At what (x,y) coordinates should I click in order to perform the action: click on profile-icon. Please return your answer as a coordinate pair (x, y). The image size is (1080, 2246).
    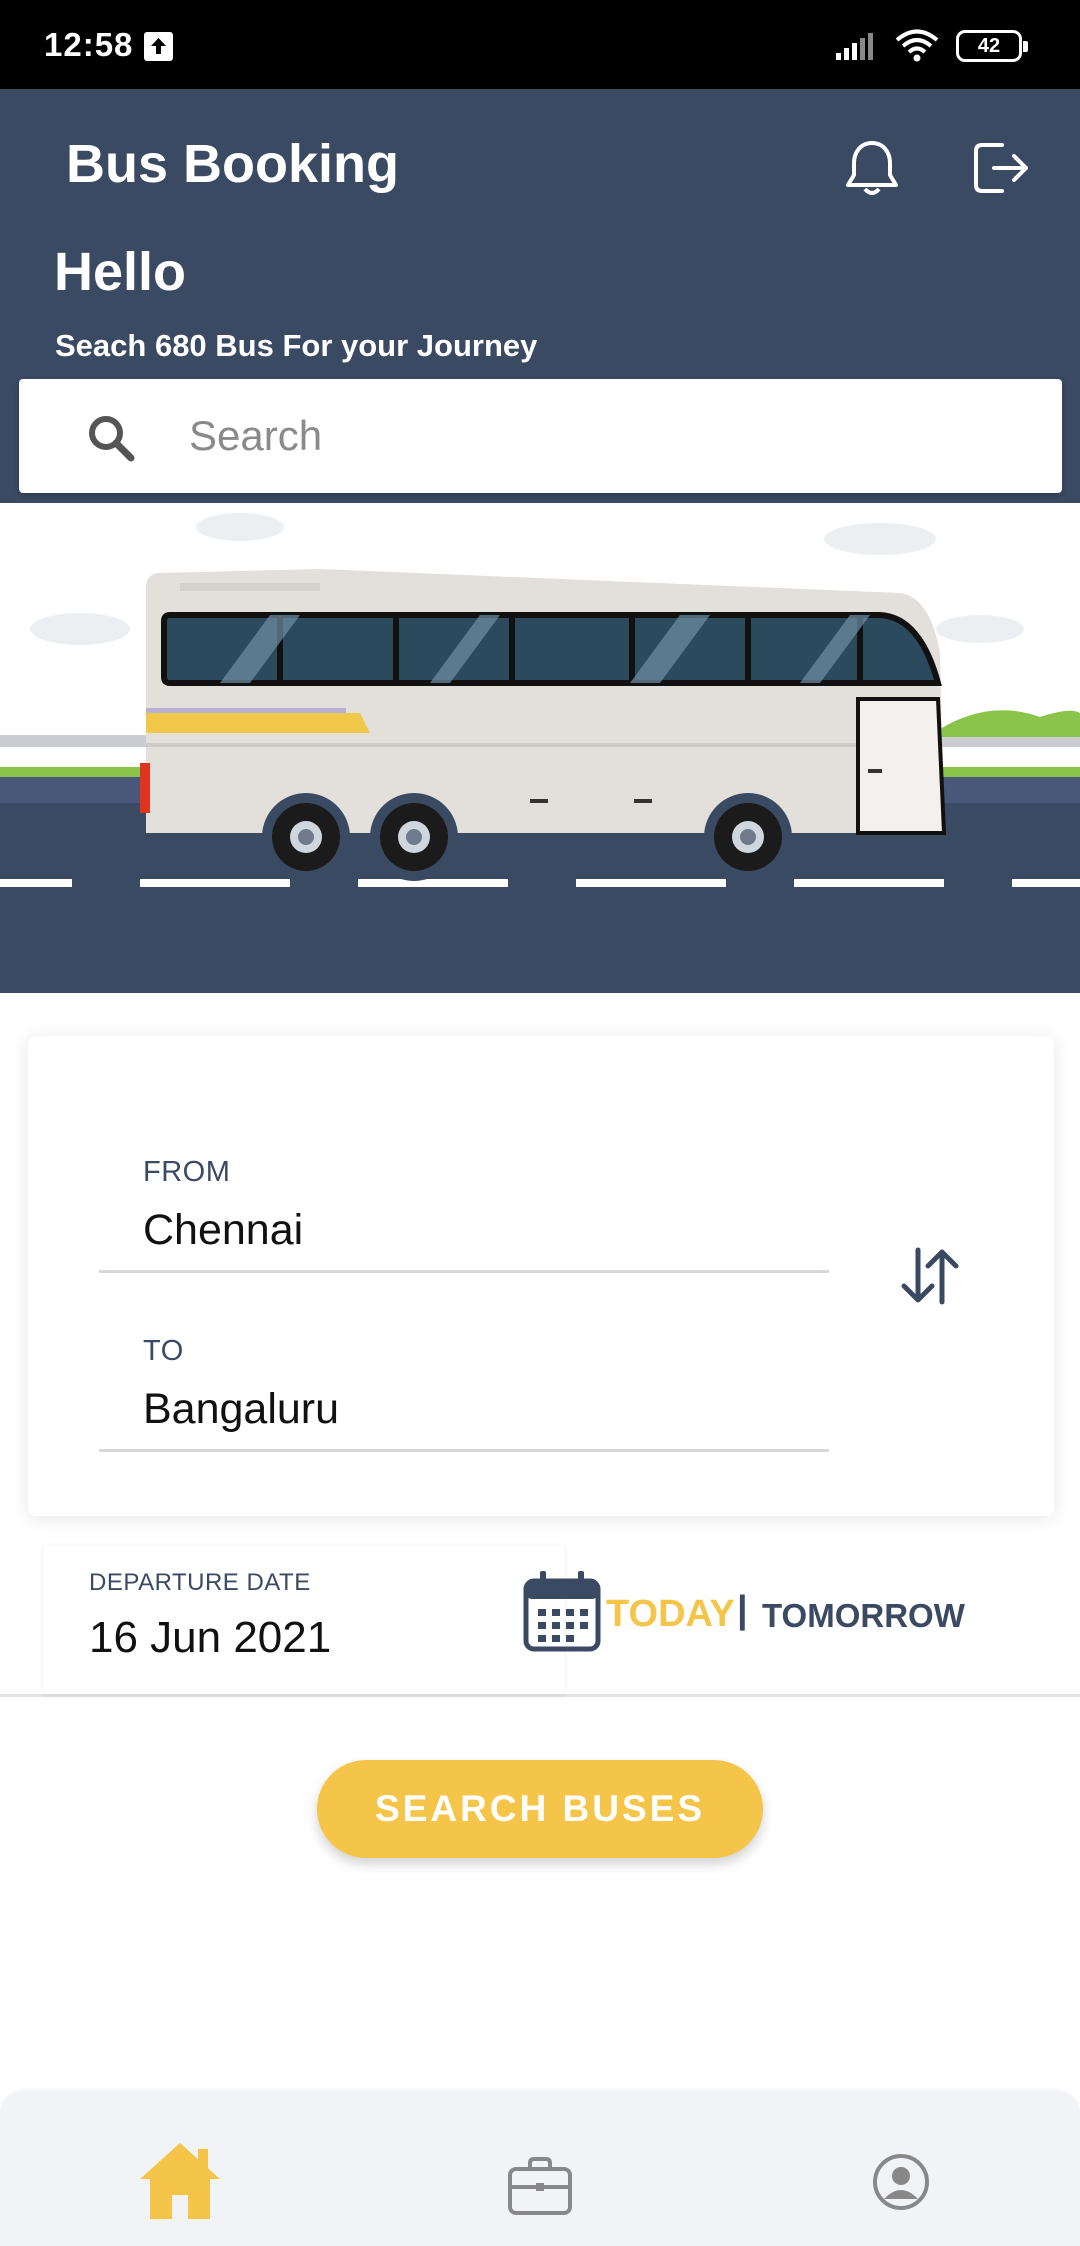
    Looking at the image, I should click on (901, 2182).